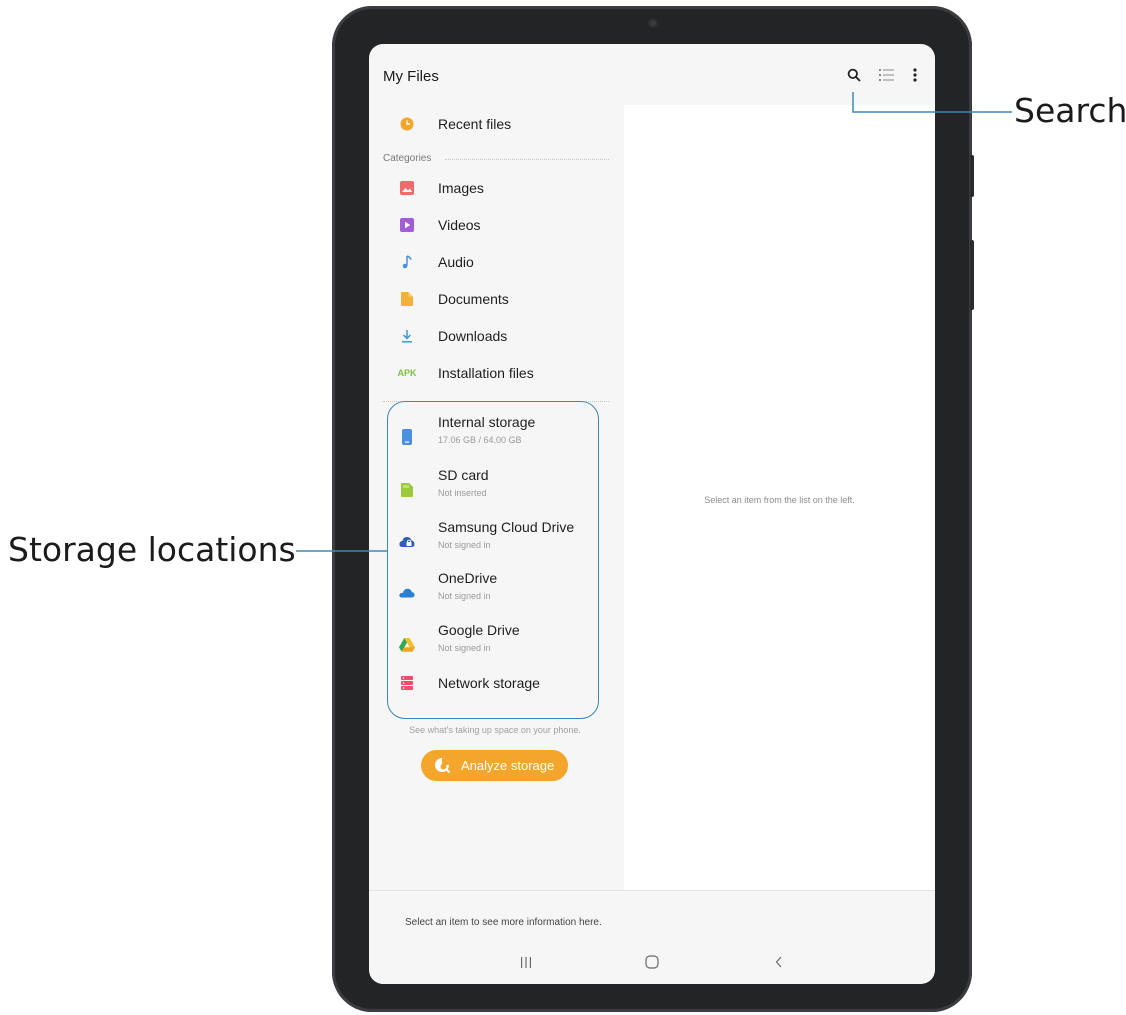 The image size is (1126, 1015). I want to click on search-callout-label: Search, so click(1070, 110).